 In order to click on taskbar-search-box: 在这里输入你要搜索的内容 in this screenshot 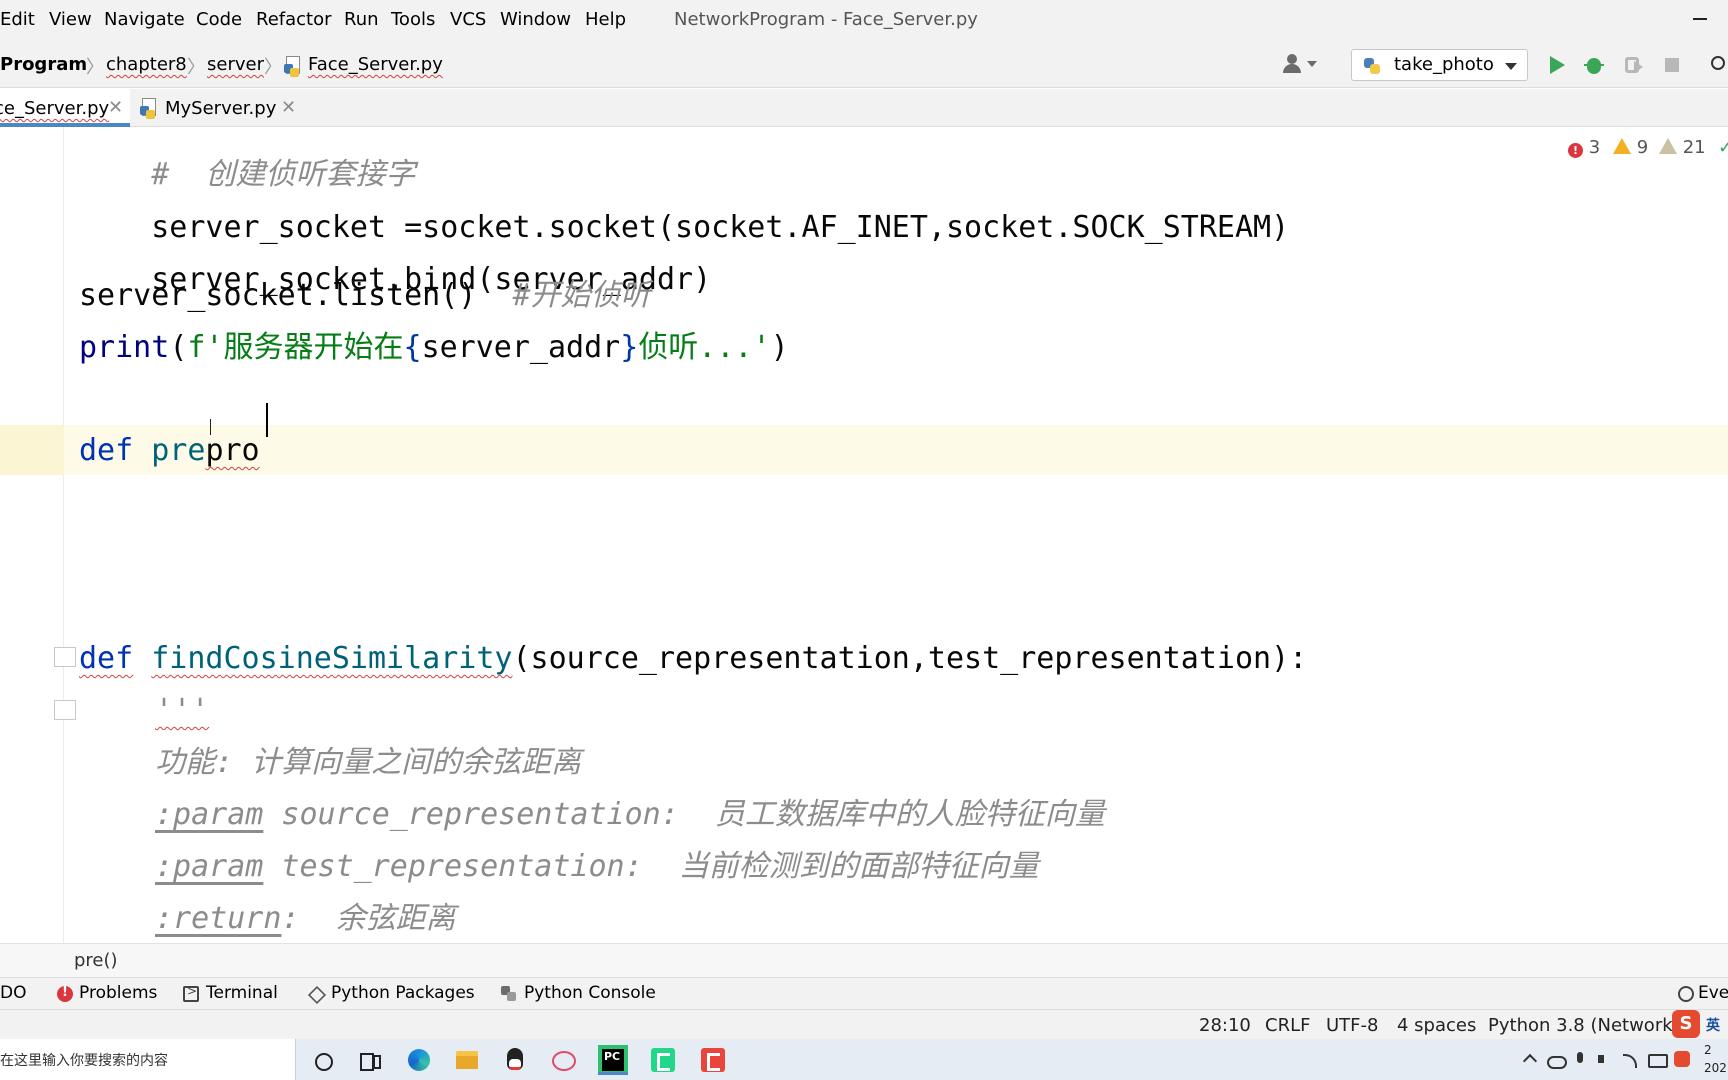, I will do `click(148, 1059)`.